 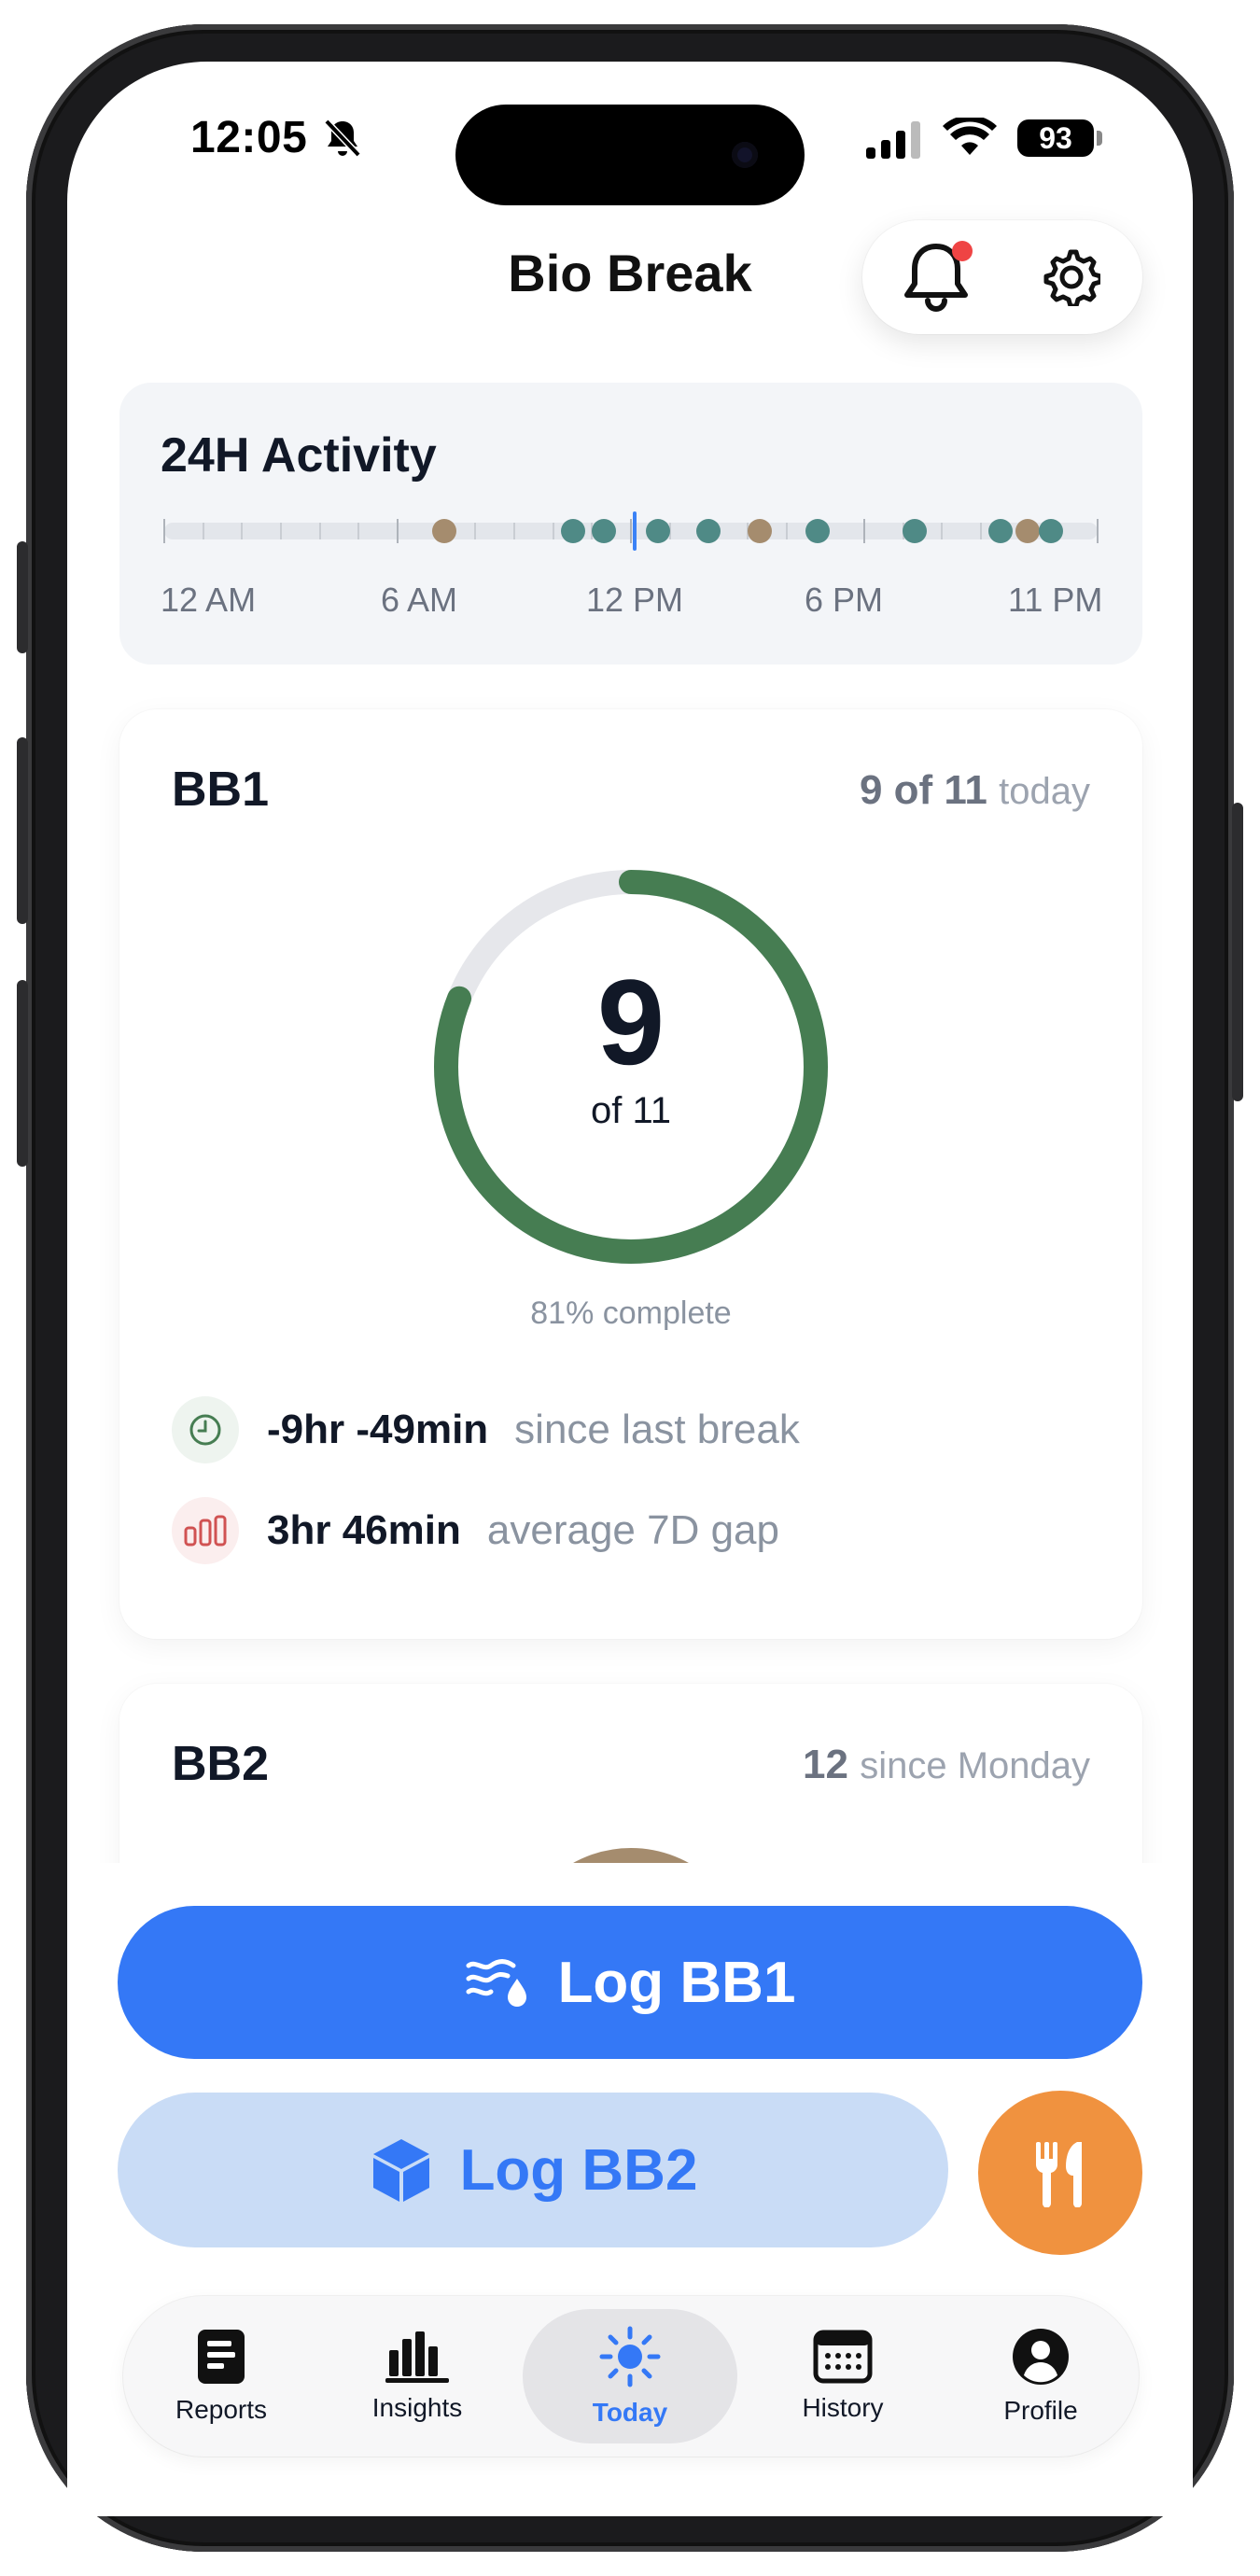 What do you see at coordinates (249, 137) in the screenshot?
I see `status-time: 12:05` at bounding box center [249, 137].